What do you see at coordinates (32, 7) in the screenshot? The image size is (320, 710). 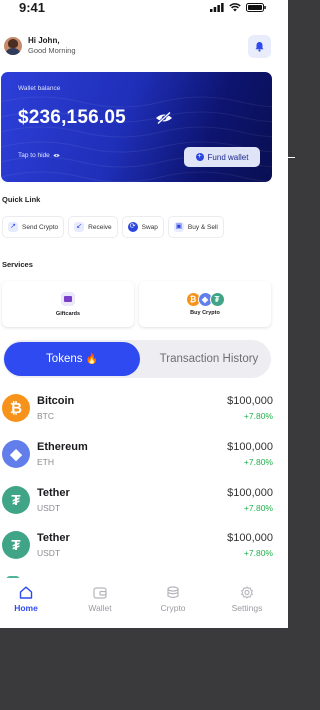 I see `status-time: 9:41` at bounding box center [32, 7].